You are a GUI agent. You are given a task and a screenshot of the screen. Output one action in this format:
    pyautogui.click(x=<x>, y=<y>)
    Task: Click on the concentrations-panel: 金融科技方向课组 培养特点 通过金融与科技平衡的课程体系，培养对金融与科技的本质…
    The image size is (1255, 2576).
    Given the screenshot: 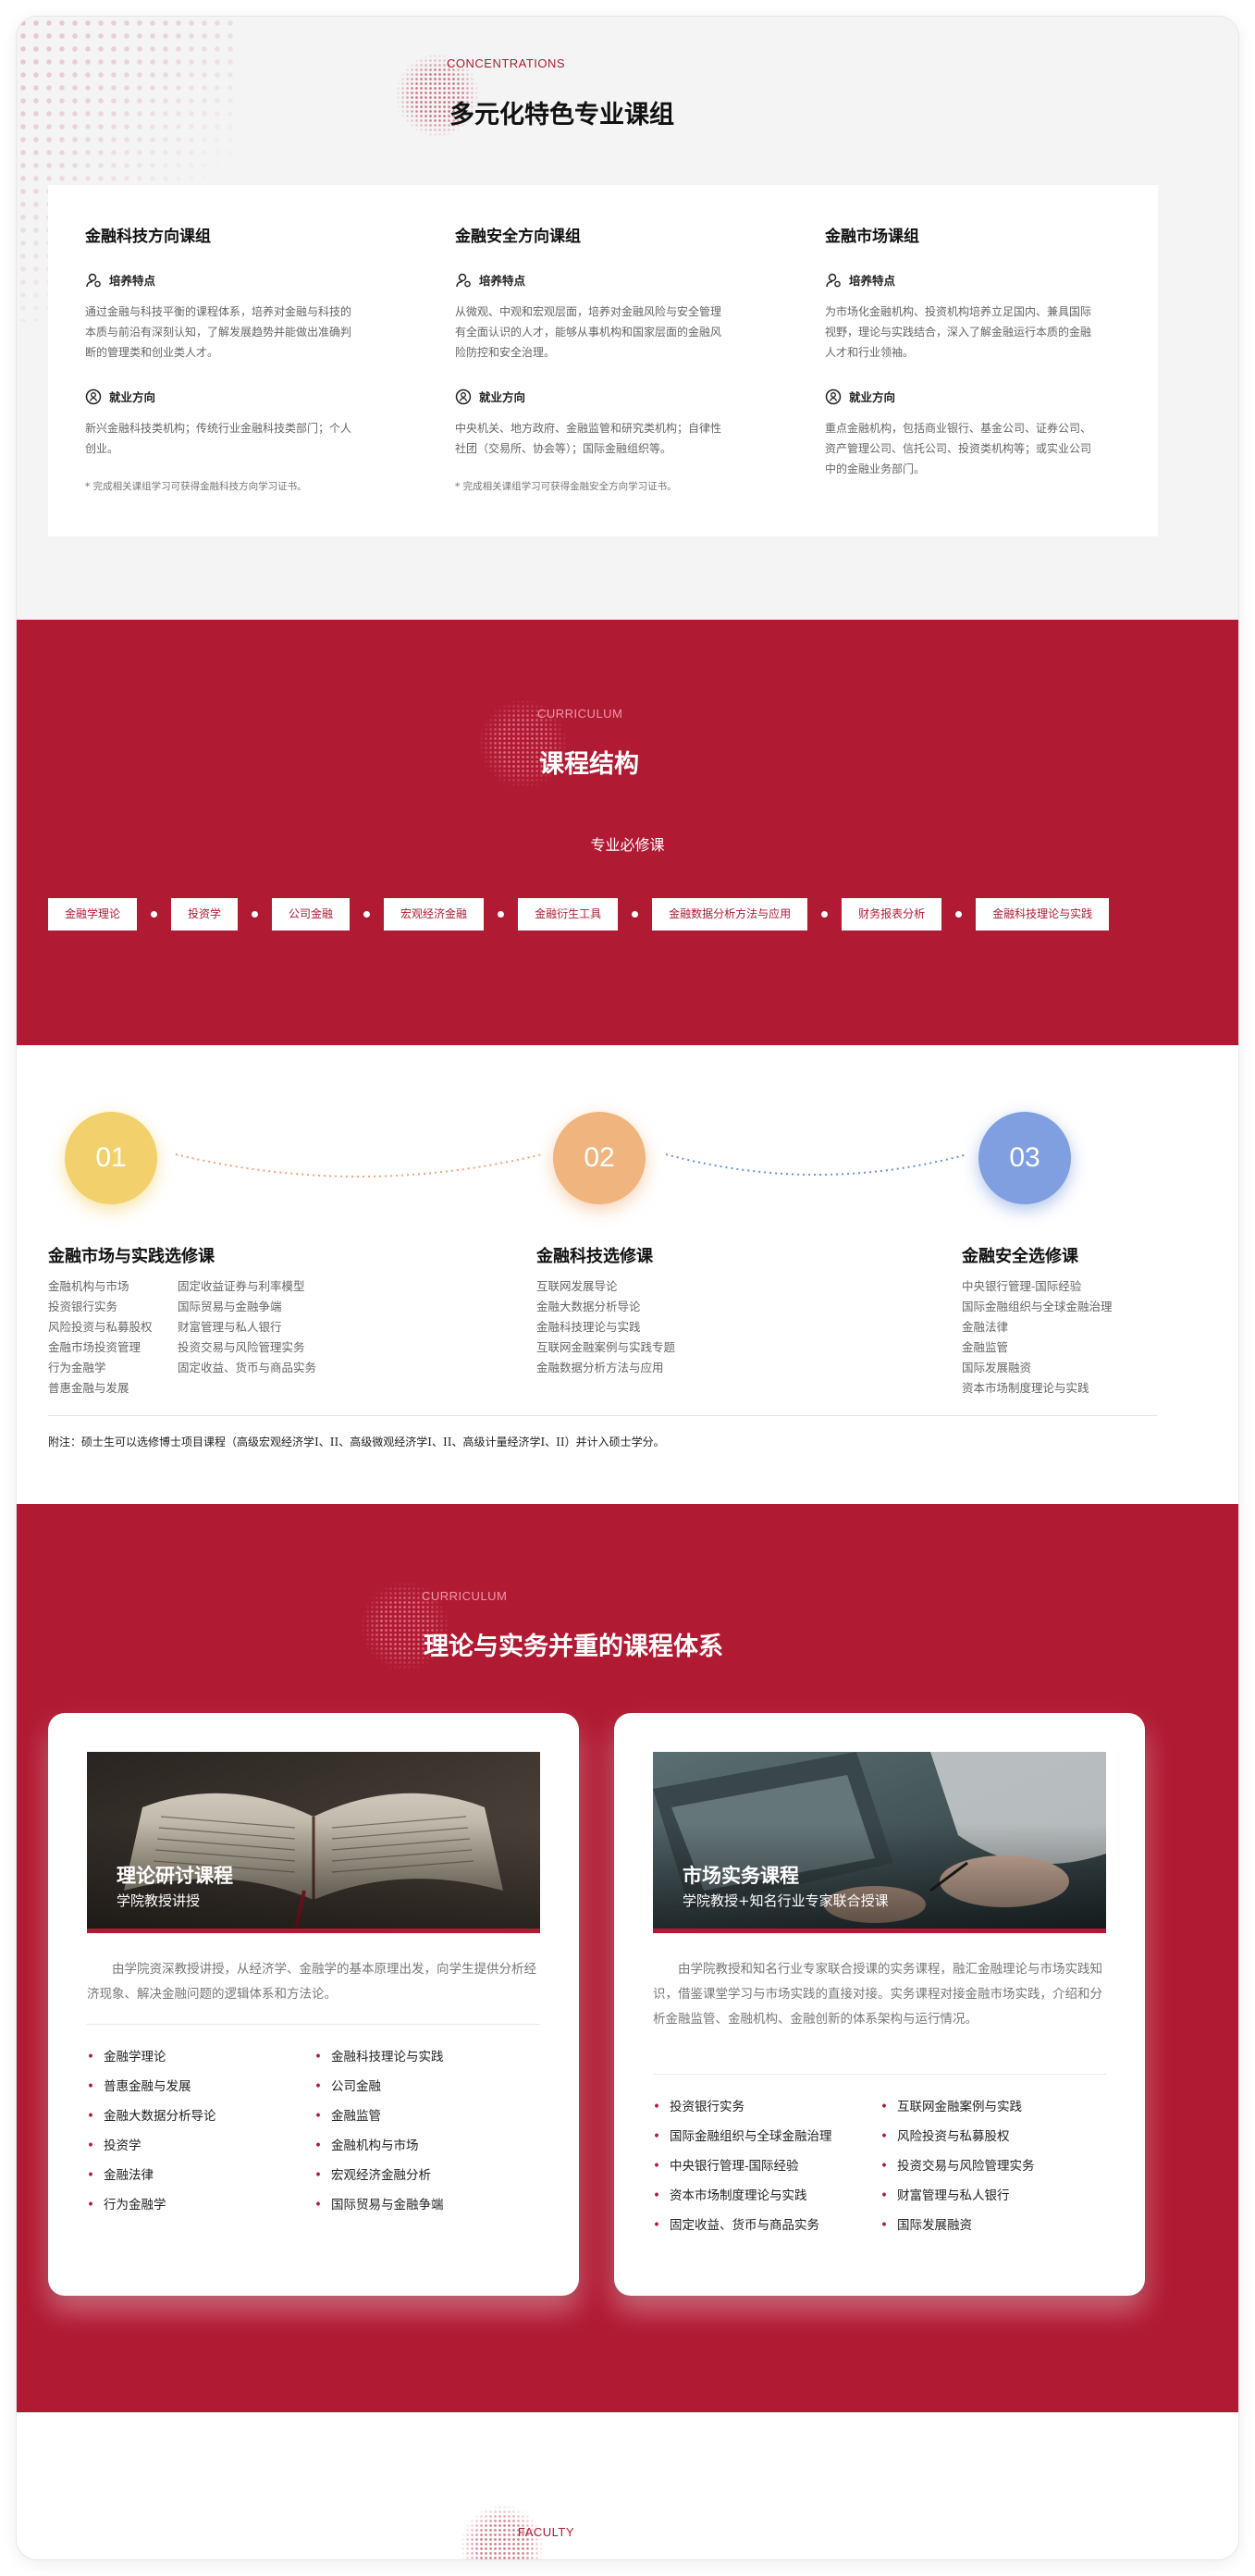 What is the action you would take?
    pyautogui.click(x=603, y=360)
    